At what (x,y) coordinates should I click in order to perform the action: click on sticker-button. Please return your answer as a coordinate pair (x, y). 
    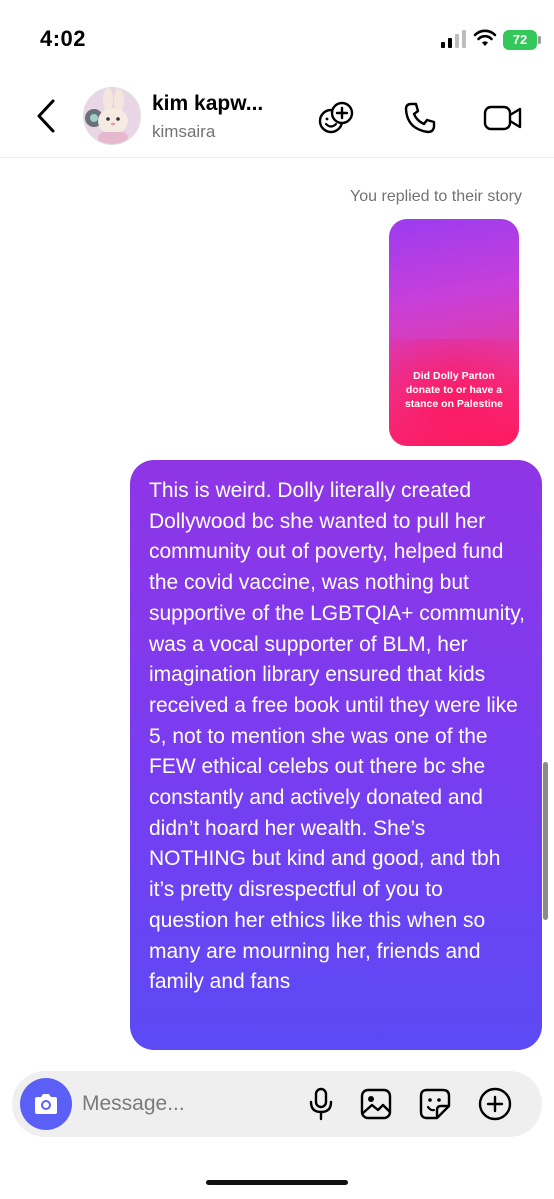
    Looking at the image, I should click on (435, 1104).